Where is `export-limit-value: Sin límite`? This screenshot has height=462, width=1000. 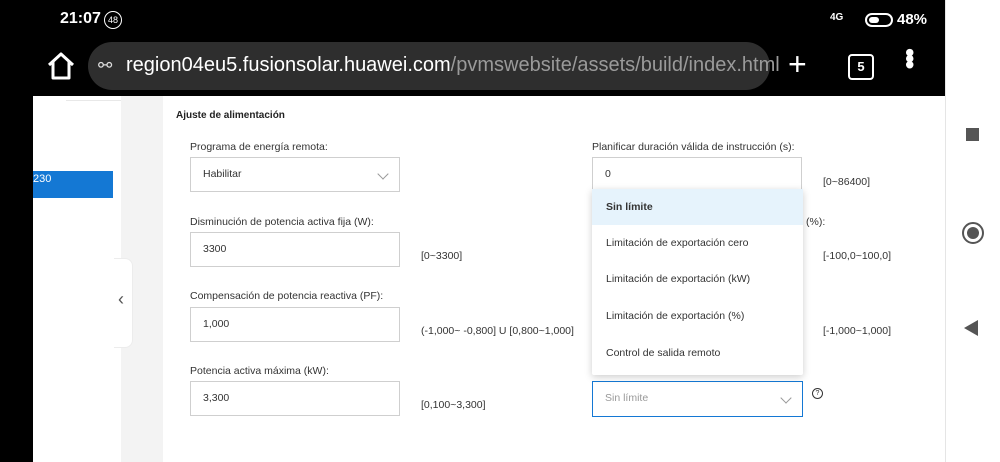 export-limit-value: Sin límite is located at coordinates (627, 398).